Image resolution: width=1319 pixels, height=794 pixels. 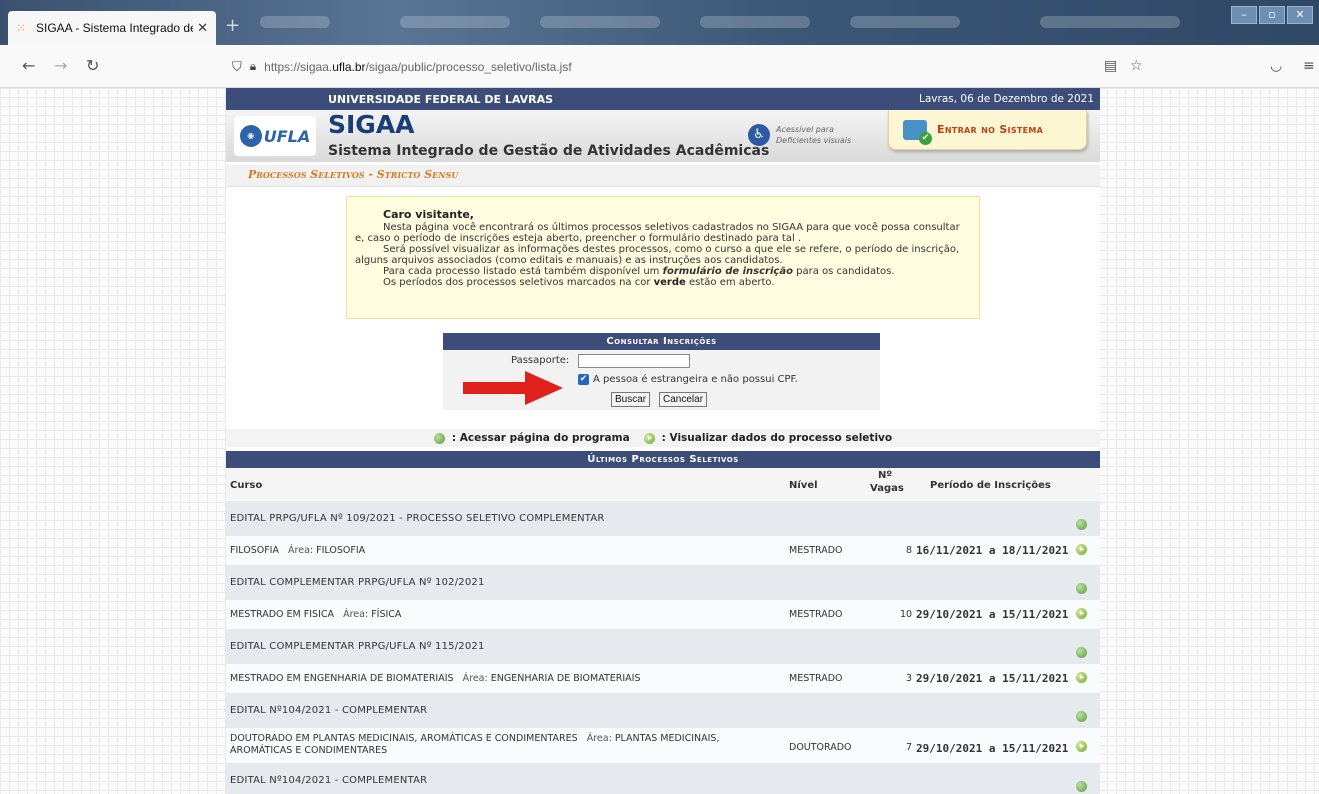 I want to click on pocket-icon: ◡, so click(x=1276, y=66).